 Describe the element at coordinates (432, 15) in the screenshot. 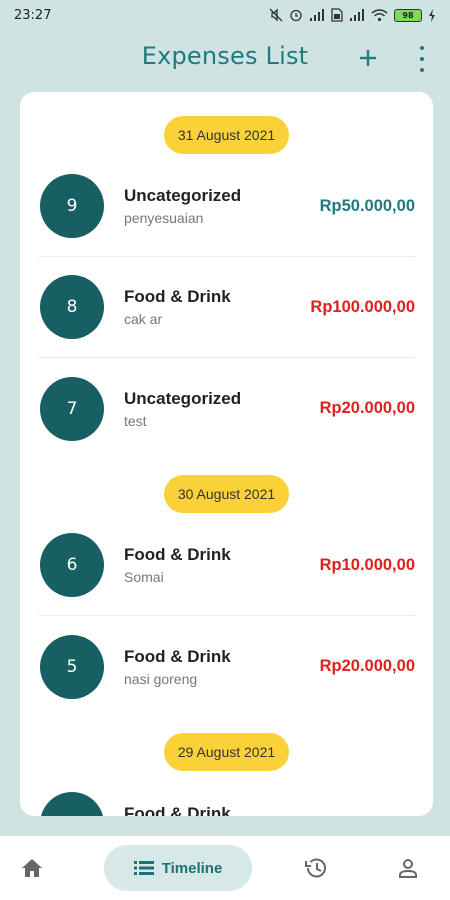

I see `charging-icon` at that location.